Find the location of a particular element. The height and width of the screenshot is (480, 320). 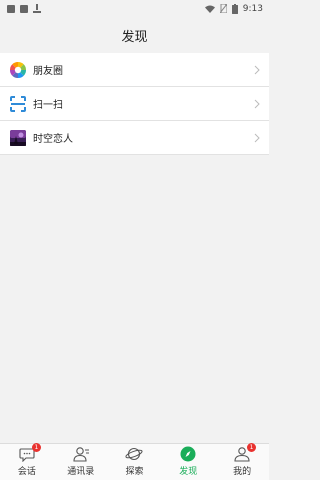

chat-icon: 1 is located at coordinates (29, 453).